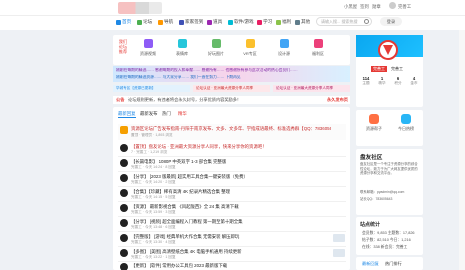 The image size is (465, 270). I want to click on stat-label: 金币, so click(414, 83).